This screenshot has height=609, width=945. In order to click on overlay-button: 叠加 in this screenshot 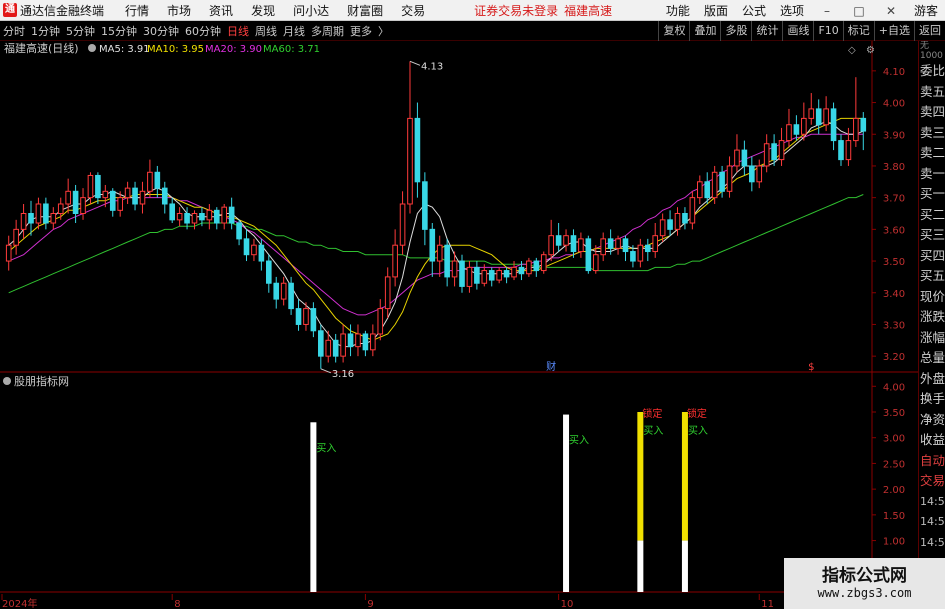, I will do `click(704, 31)`.